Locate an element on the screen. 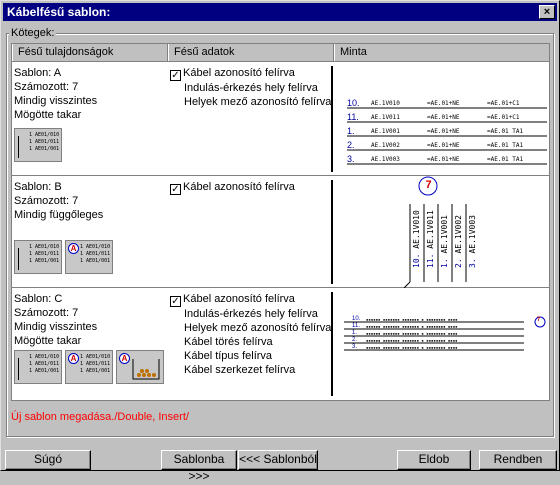  vsample-col: 11. AE.1V011 is located at coordinates (432, 243).